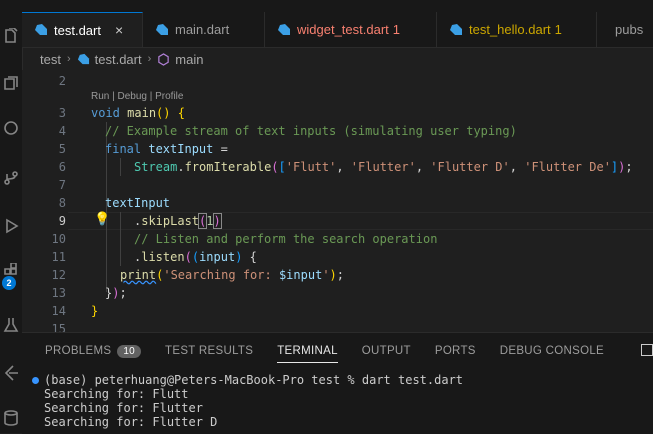 The image size is (653, 434). Describe the element at coordinates (552, 351) in the screenshot. I see `tab-debug-console: DEBUG CONSOLE` at that location.